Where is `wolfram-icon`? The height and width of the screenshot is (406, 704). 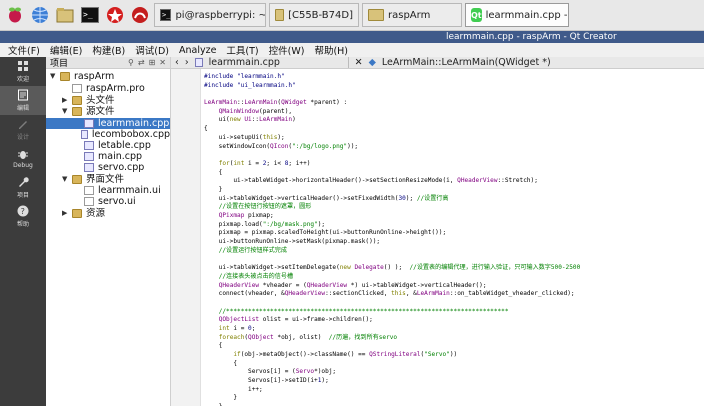 wolfram-icon is located at coordinates (140, 15).